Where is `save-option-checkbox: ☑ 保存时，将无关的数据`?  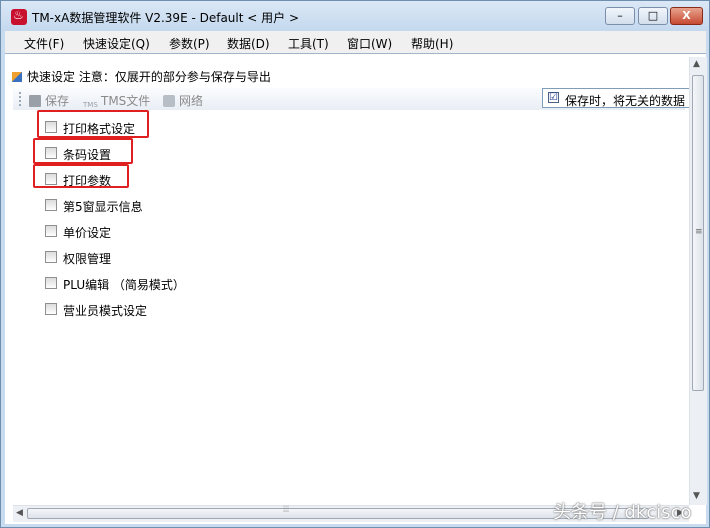 save-option-checkbox: ☑ 保存时，将无关的数据 is located at coordinates (616, 98).